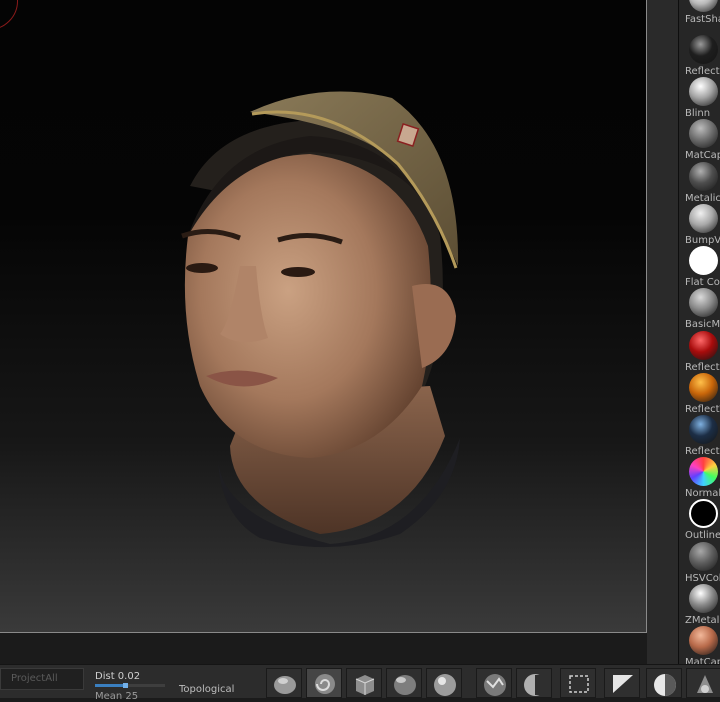  I want to click on select-rect-icon, so click(579, 684).